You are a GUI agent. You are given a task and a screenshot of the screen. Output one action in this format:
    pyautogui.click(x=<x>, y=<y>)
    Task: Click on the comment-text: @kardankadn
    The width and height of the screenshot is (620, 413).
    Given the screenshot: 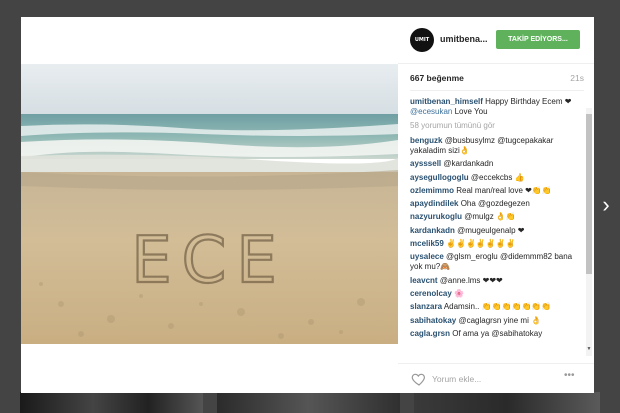 What is the action you would take?
    pyautogui.click(x=468, y=164)
    